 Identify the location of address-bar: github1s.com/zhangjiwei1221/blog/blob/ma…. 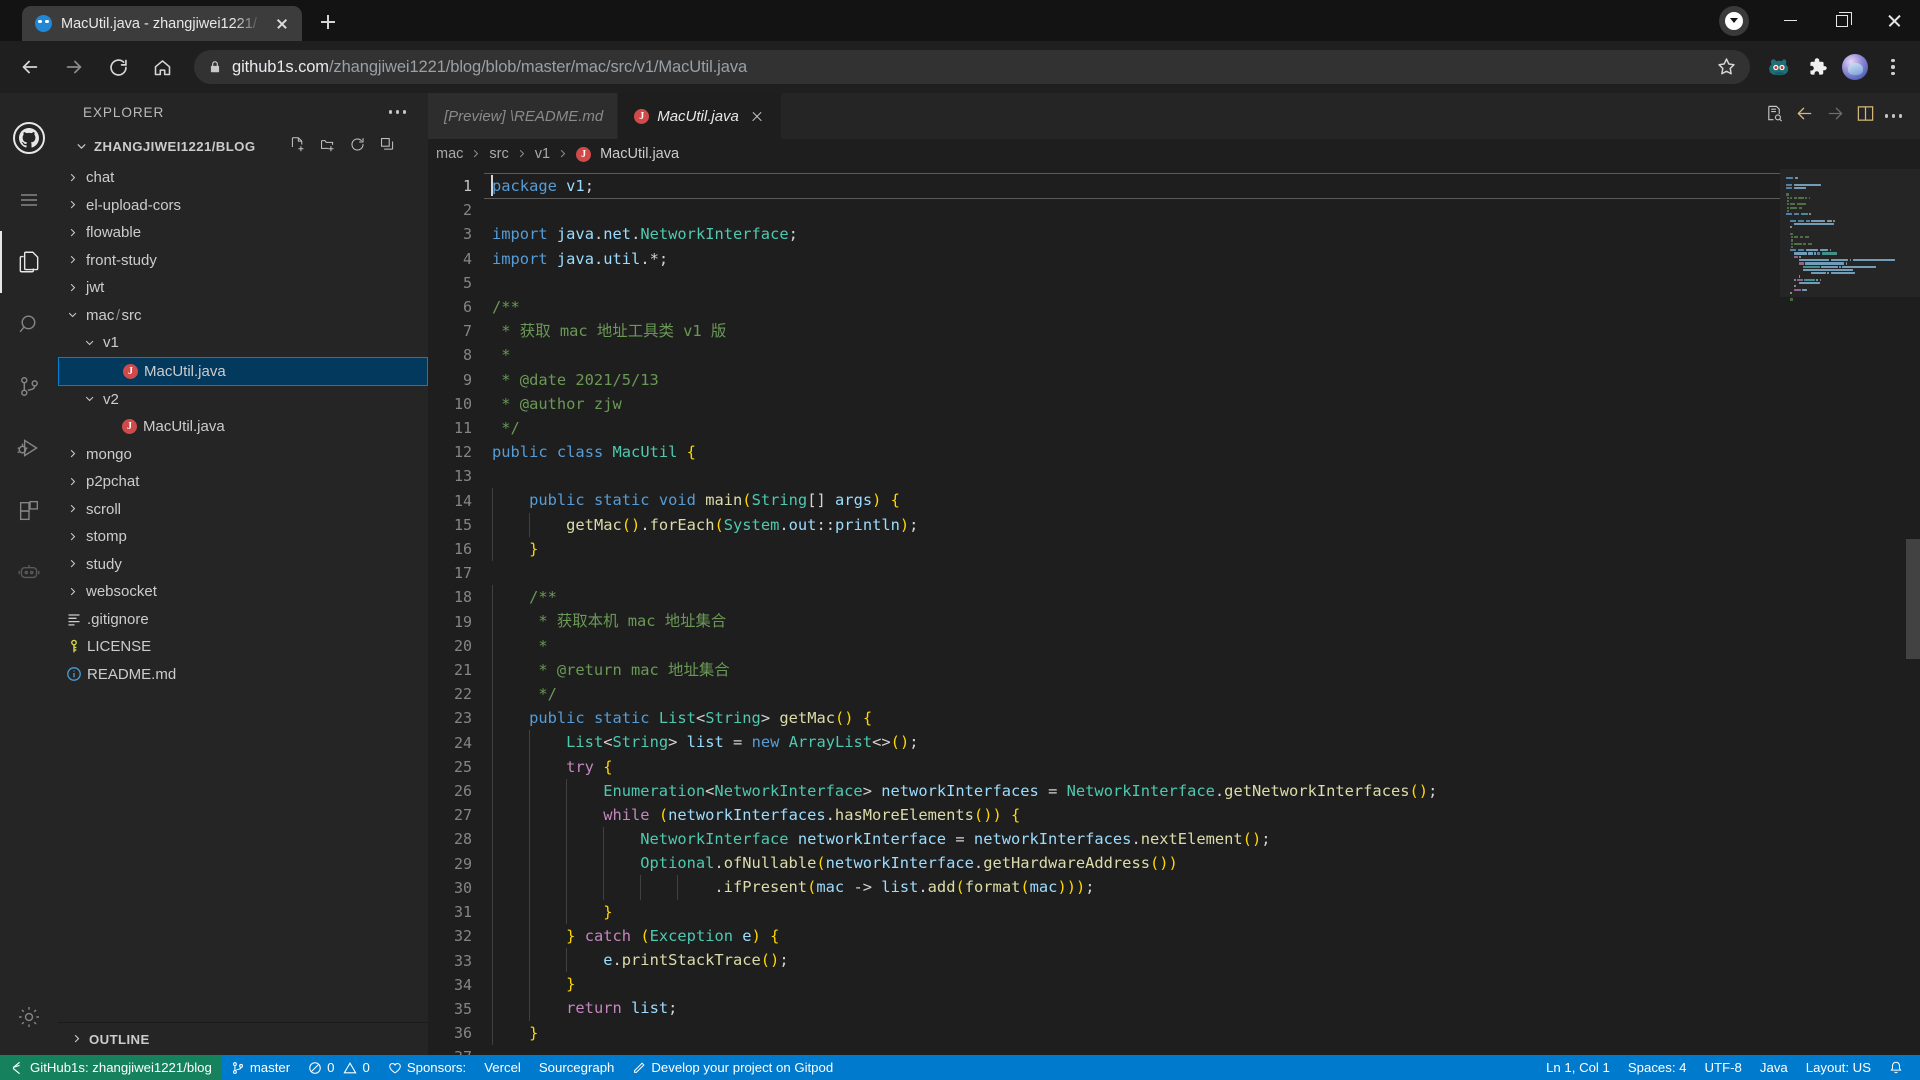
(972, 67).